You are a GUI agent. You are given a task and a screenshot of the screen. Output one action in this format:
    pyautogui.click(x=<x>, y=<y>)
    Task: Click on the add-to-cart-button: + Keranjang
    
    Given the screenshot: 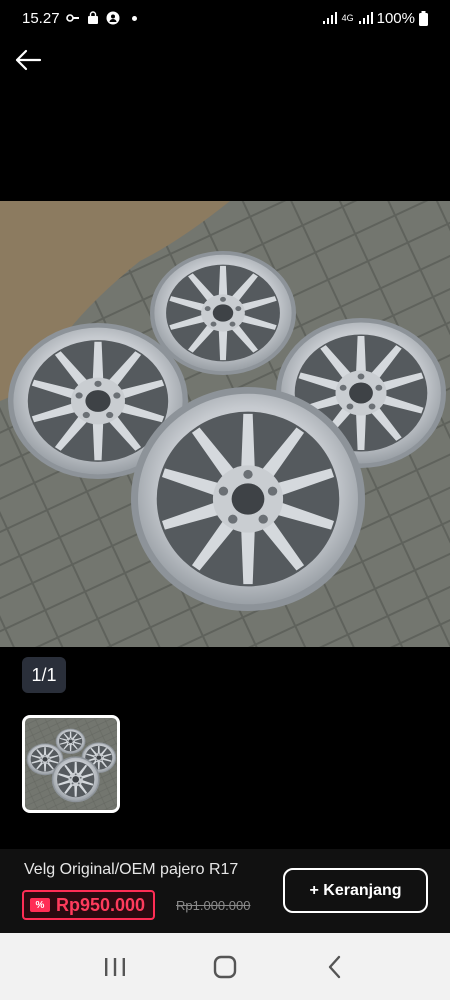 What is the action you would take?
    pyautogui.click(x=355, y=890)
    